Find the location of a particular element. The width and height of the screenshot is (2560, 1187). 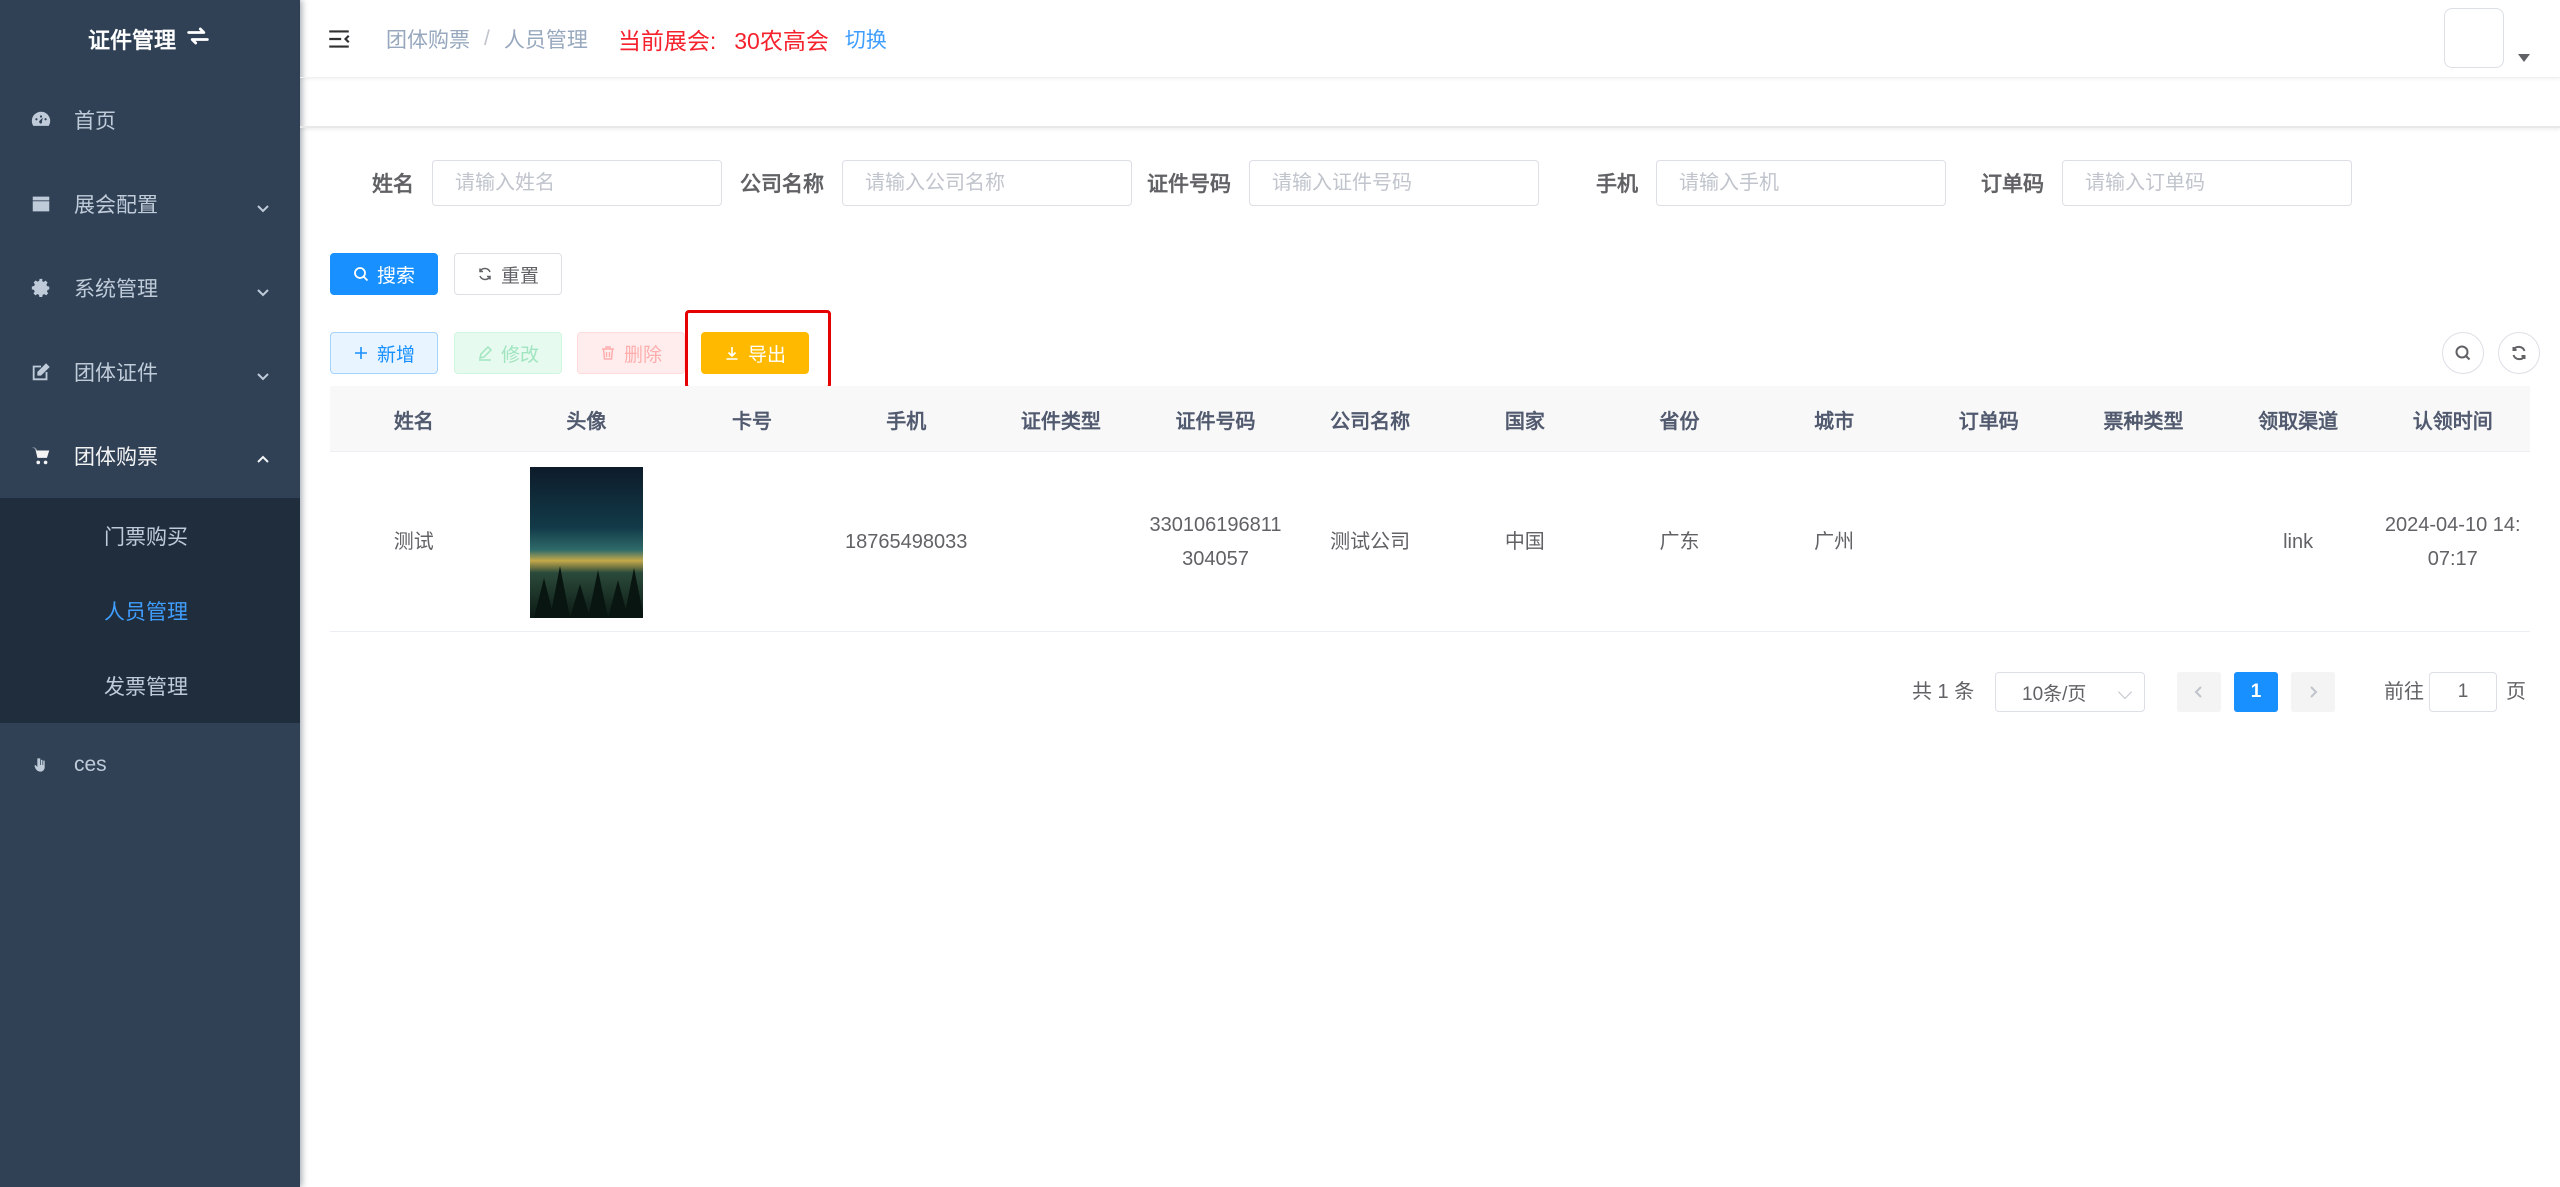

user-dropdown is located at coordinates (2487, 38).